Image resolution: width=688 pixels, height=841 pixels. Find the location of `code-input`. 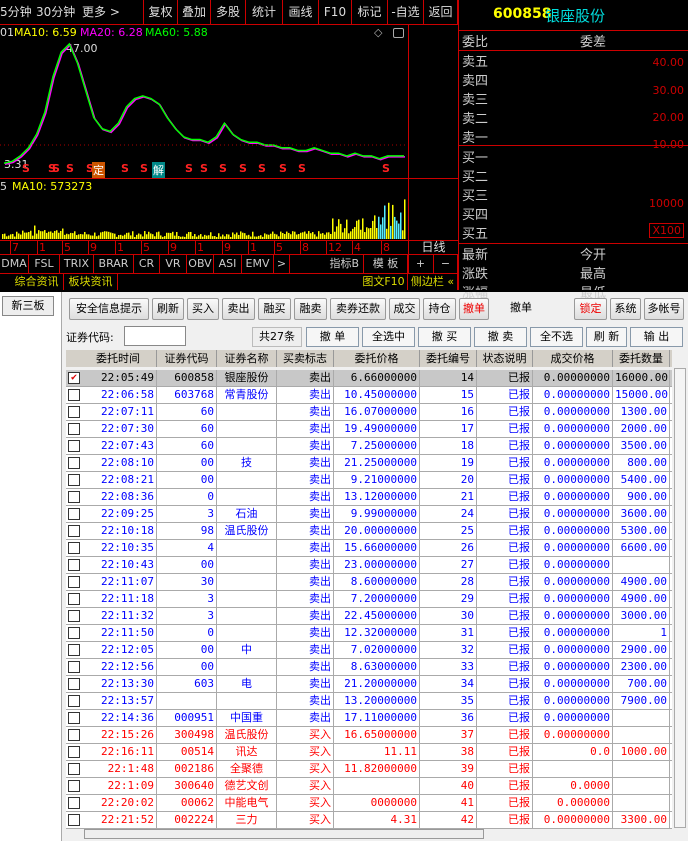

code-input is located at coordinates (155, 336).